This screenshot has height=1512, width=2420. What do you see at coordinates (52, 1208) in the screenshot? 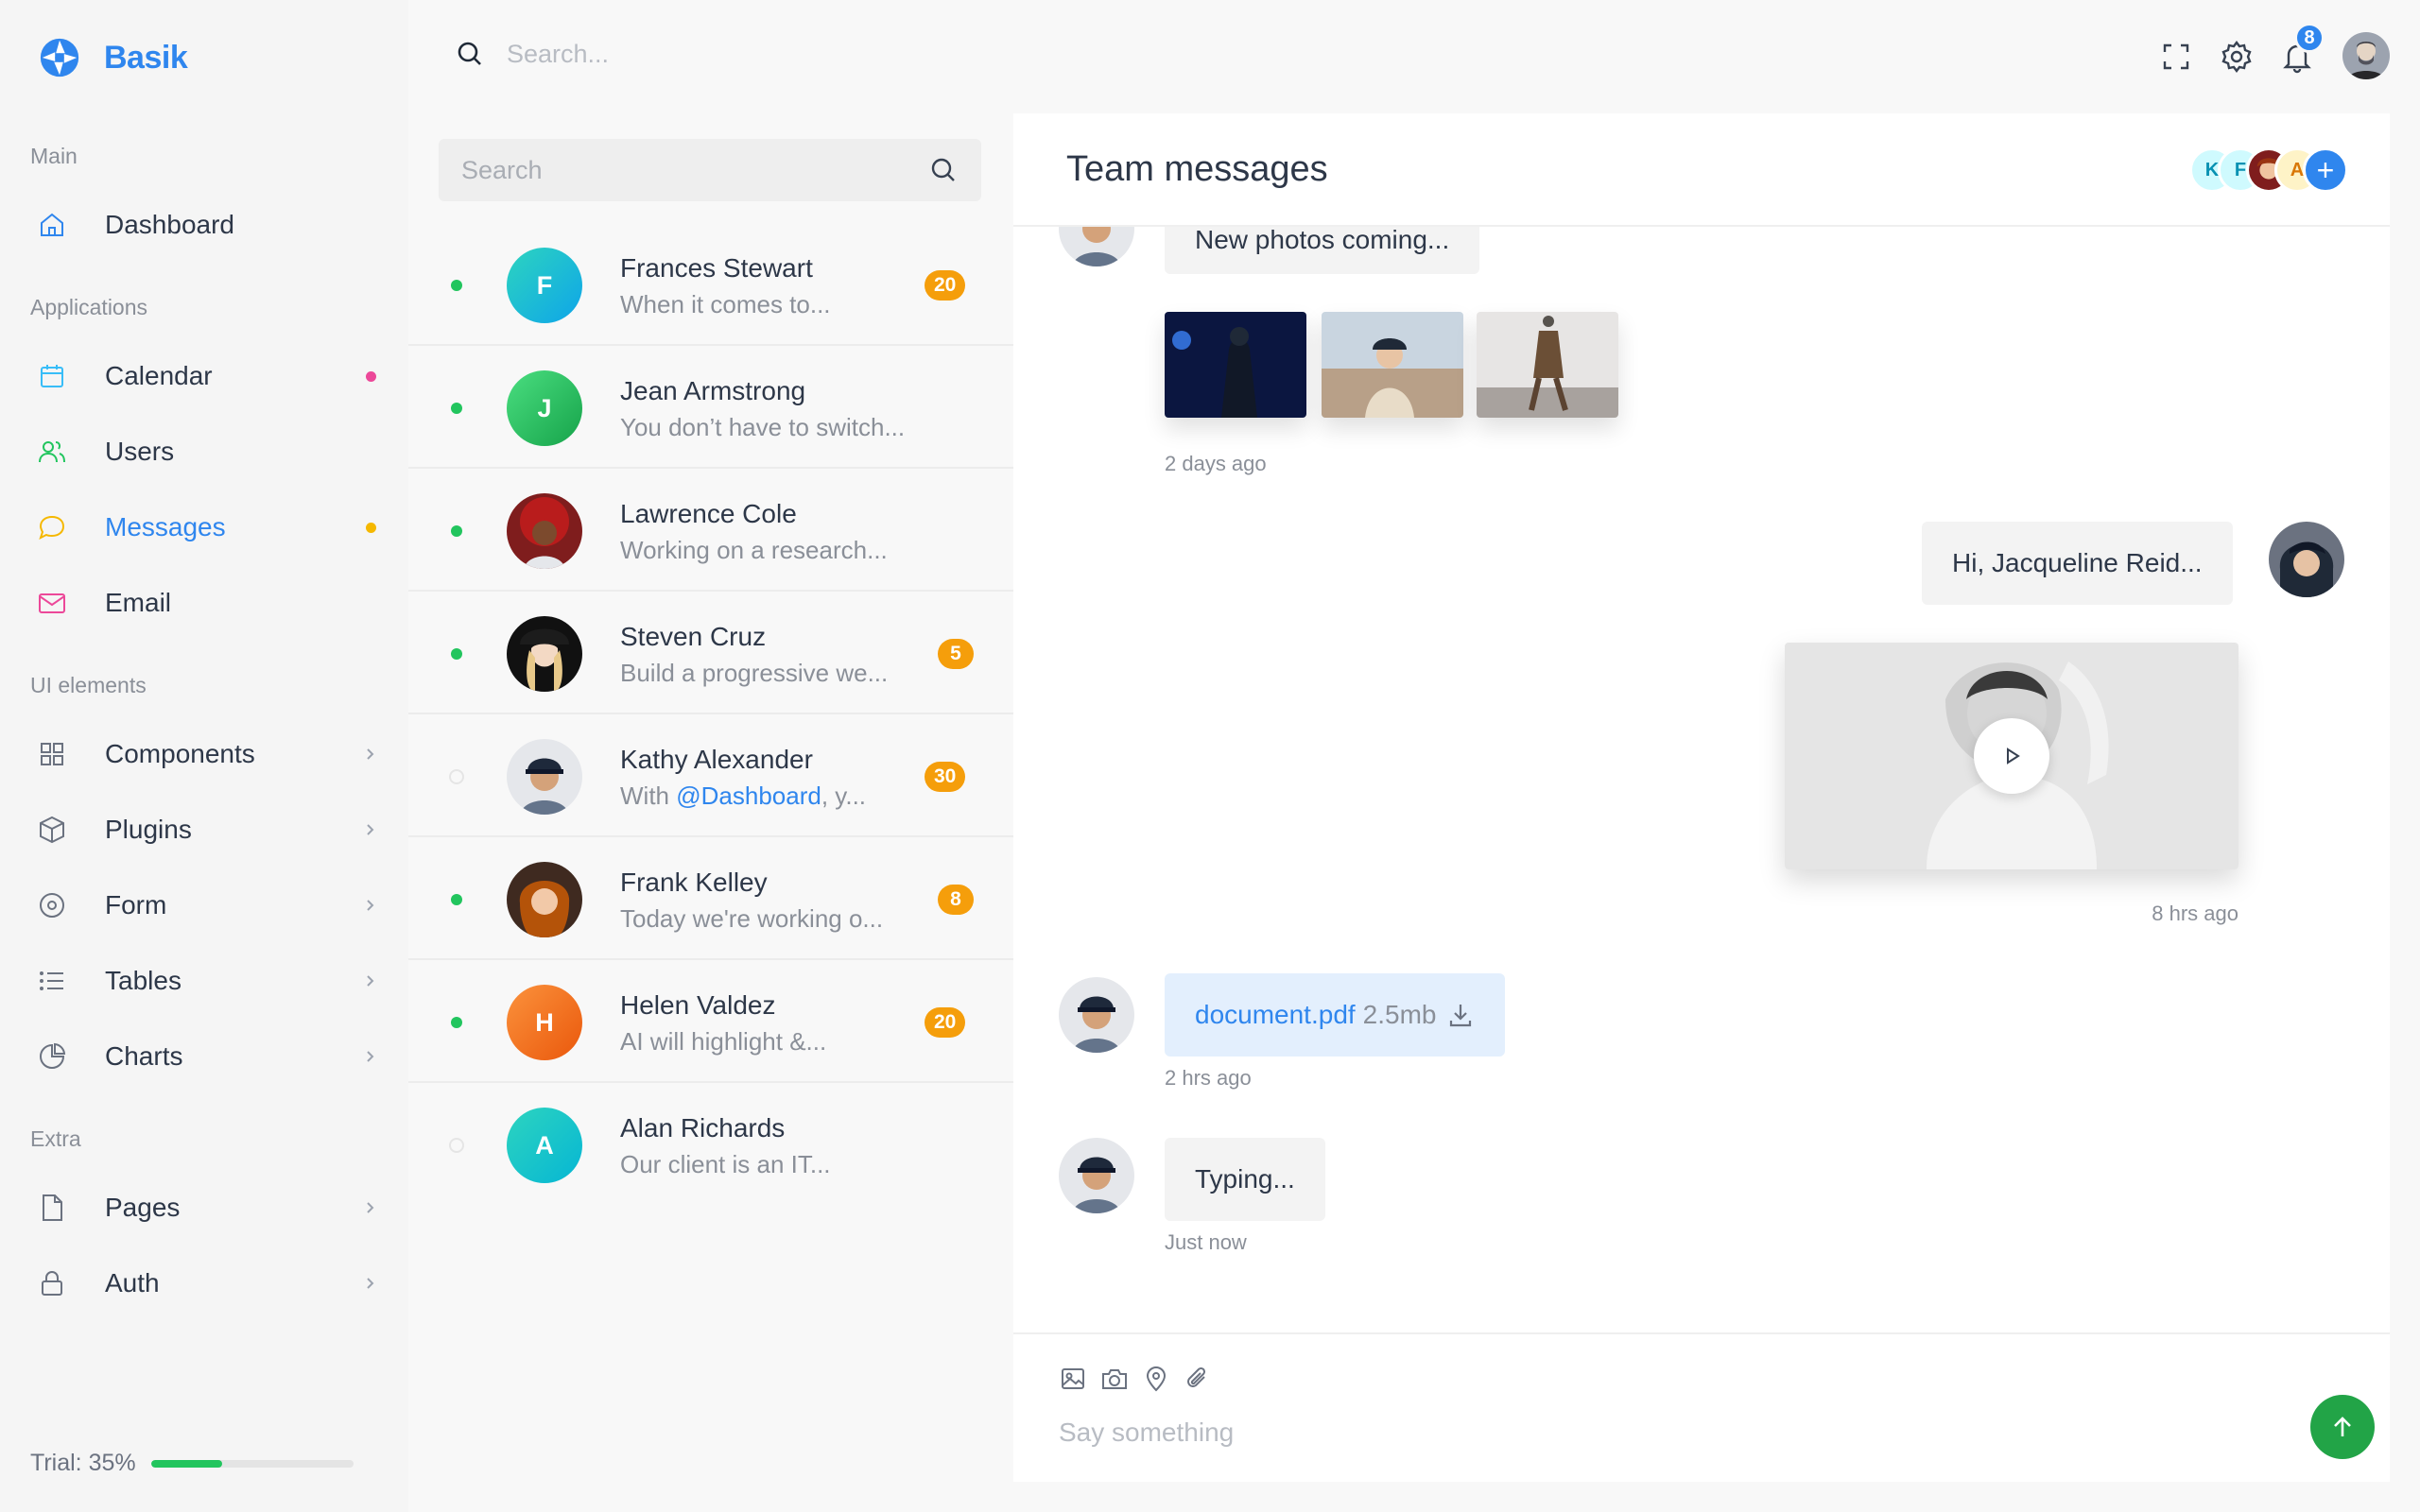
I see `file-icon` at bounding box center [52, 1208].